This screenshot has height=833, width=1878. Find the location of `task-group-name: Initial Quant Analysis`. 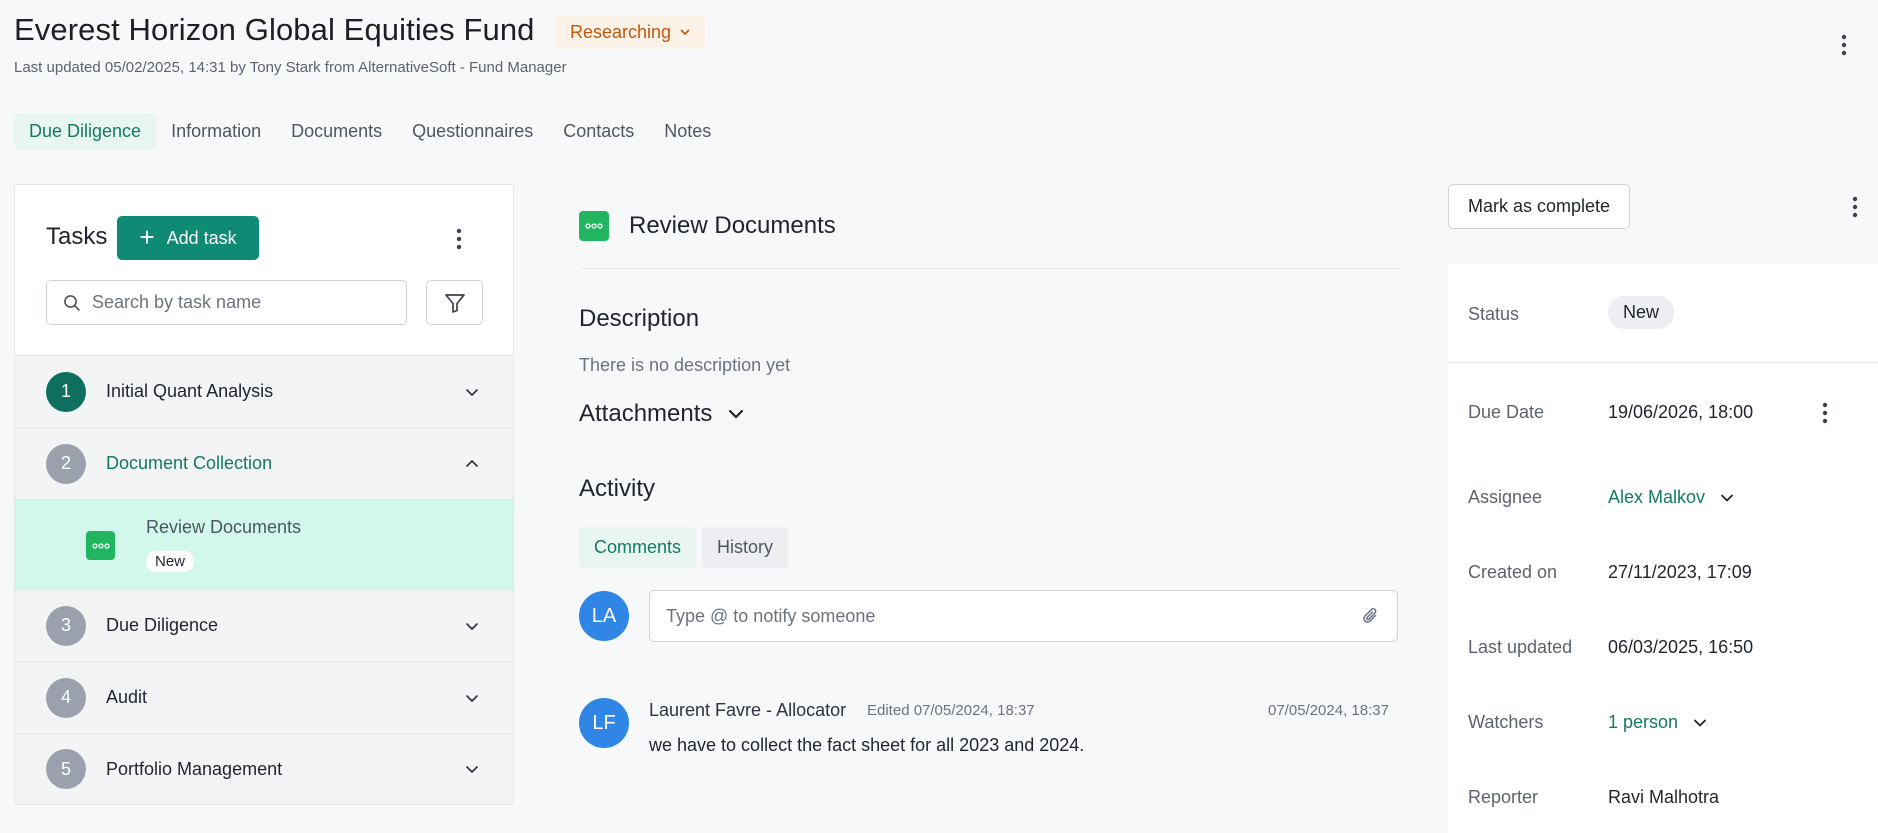

task-group-name: Initial Quant Analysis is located at coordinates (190, 391).